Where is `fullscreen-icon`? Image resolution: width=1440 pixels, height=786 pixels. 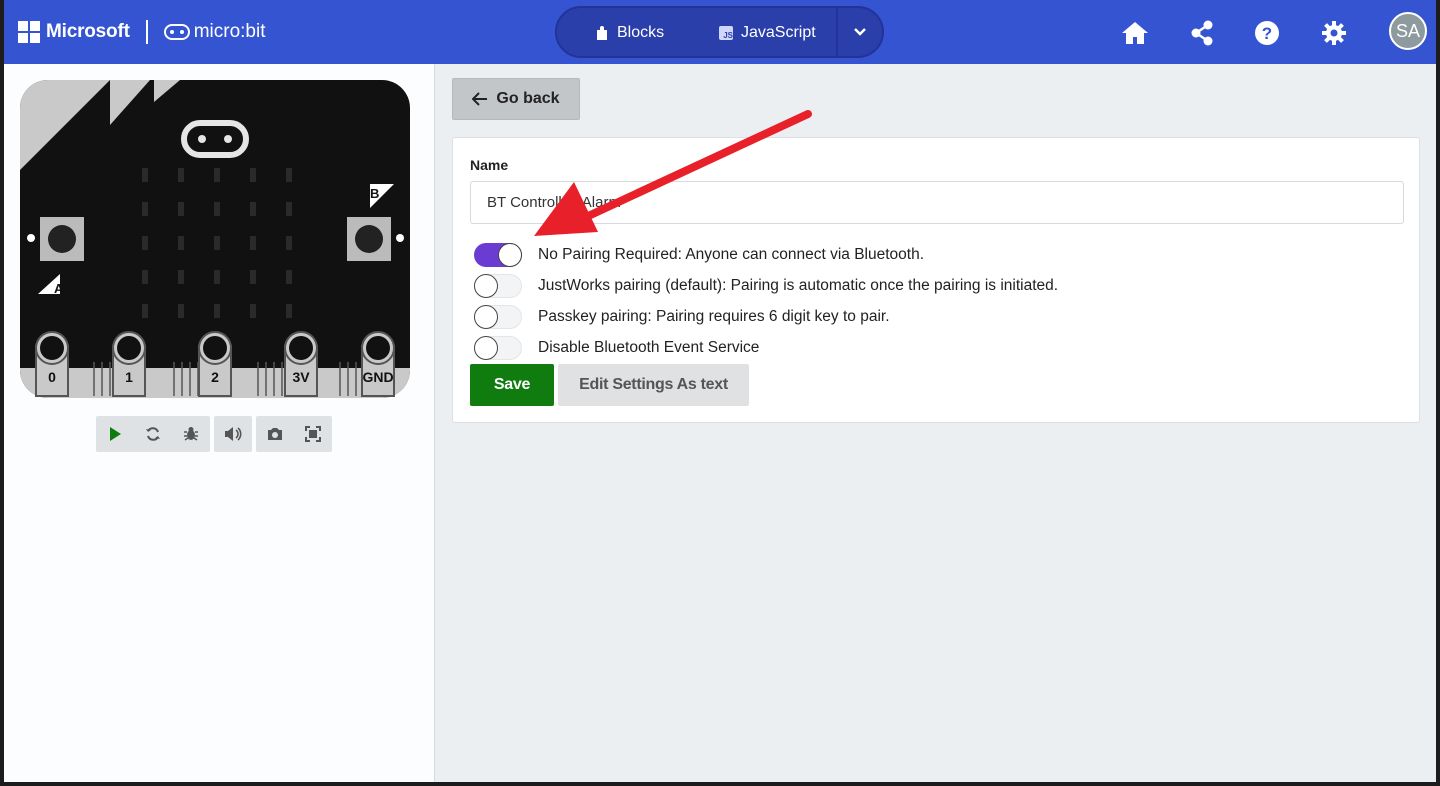 fullscreen-icon is located at coordinates (313, 434).